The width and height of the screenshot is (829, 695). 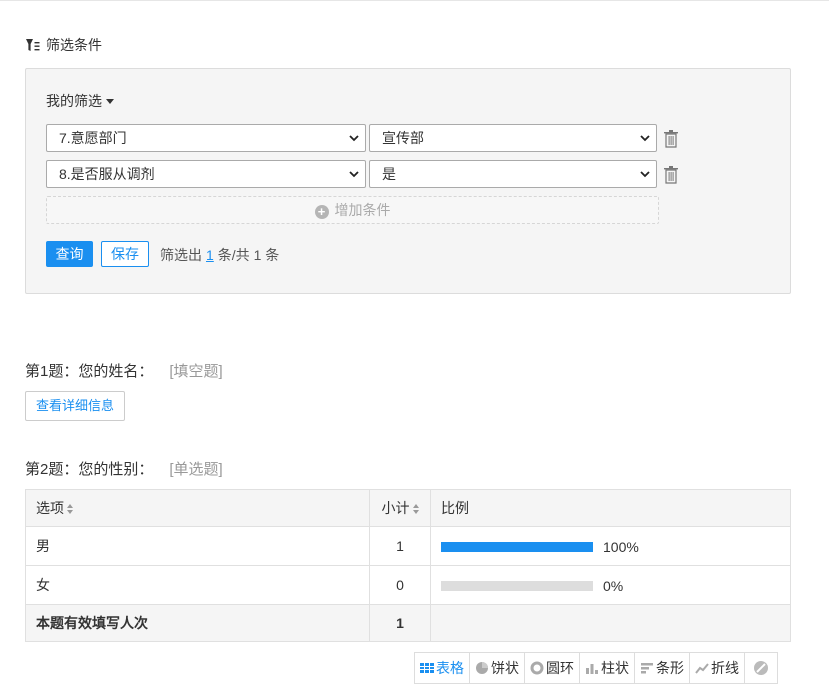 I want to click on ratio-cell: 0%, so click(x=610, y=585).